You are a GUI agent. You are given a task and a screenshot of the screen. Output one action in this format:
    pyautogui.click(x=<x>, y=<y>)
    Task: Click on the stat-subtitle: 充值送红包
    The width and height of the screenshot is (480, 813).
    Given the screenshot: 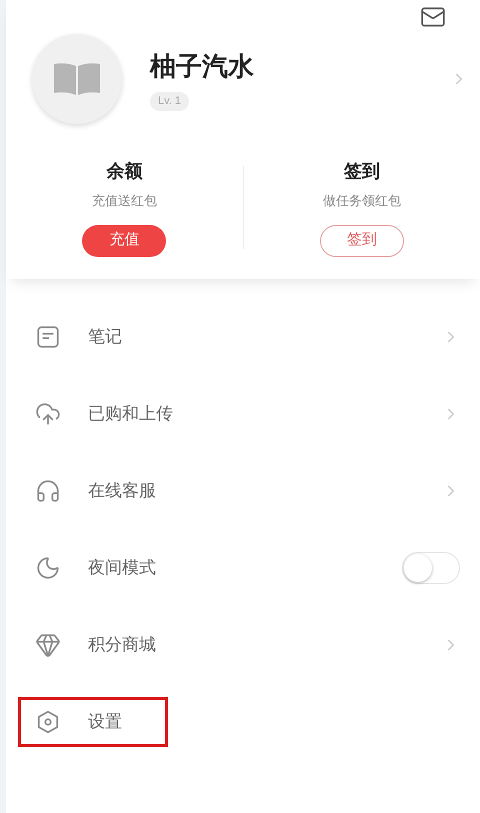 What is the action you would take?
    pyautogui.click(x=124, y=201)
    